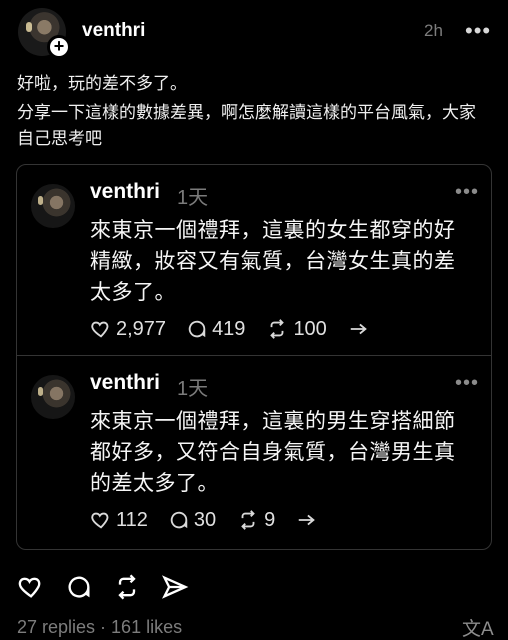  Describe the element at coordinates (254, 32) in the screenshot. I see `post-header: + venthri 2h •••` at that location.